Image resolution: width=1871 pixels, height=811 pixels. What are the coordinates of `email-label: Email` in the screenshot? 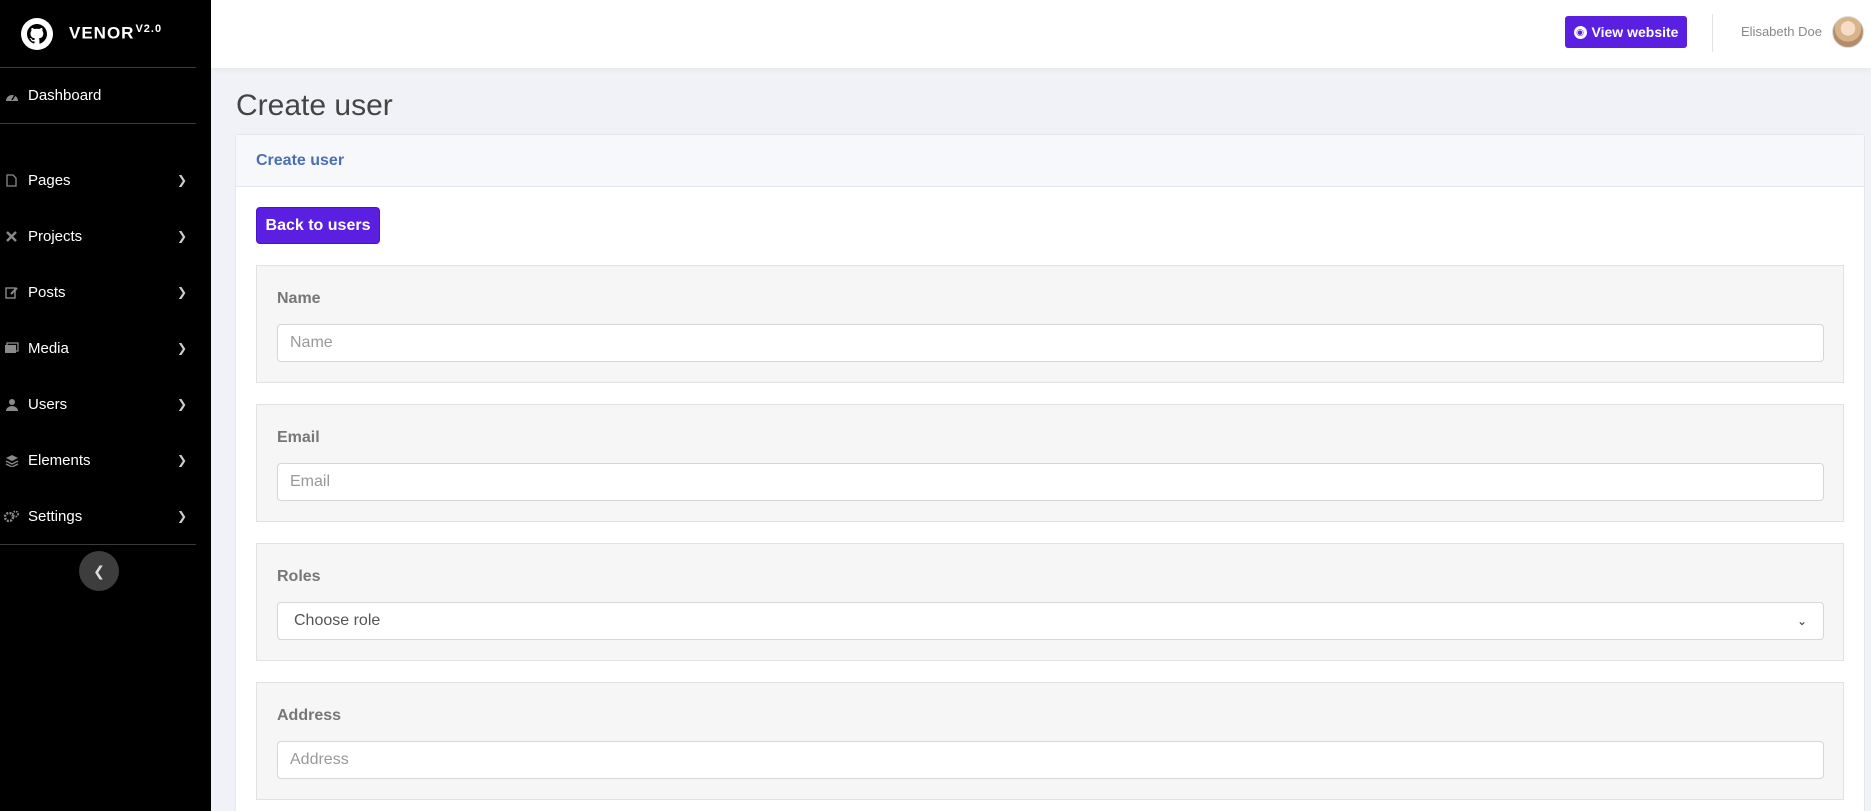 It's located at (298, 437).